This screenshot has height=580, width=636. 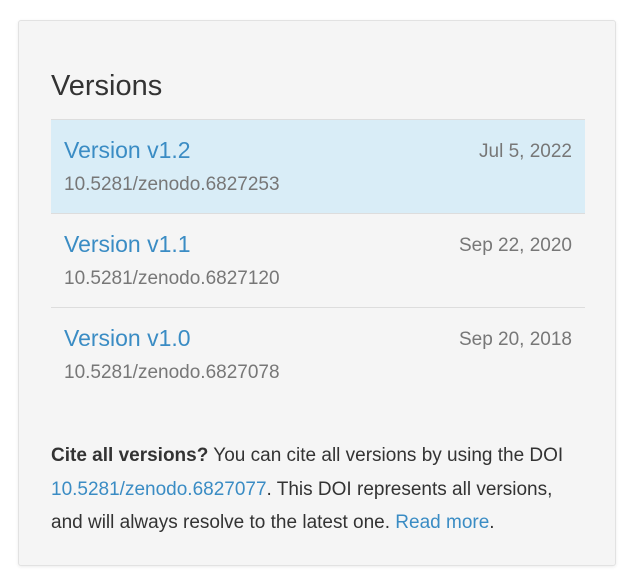 What do you see at coordinates (172, 184) in the screenshot?
I see `version-doi: 10.5281/zenodo.6827253` at bounding box center [172, 184].